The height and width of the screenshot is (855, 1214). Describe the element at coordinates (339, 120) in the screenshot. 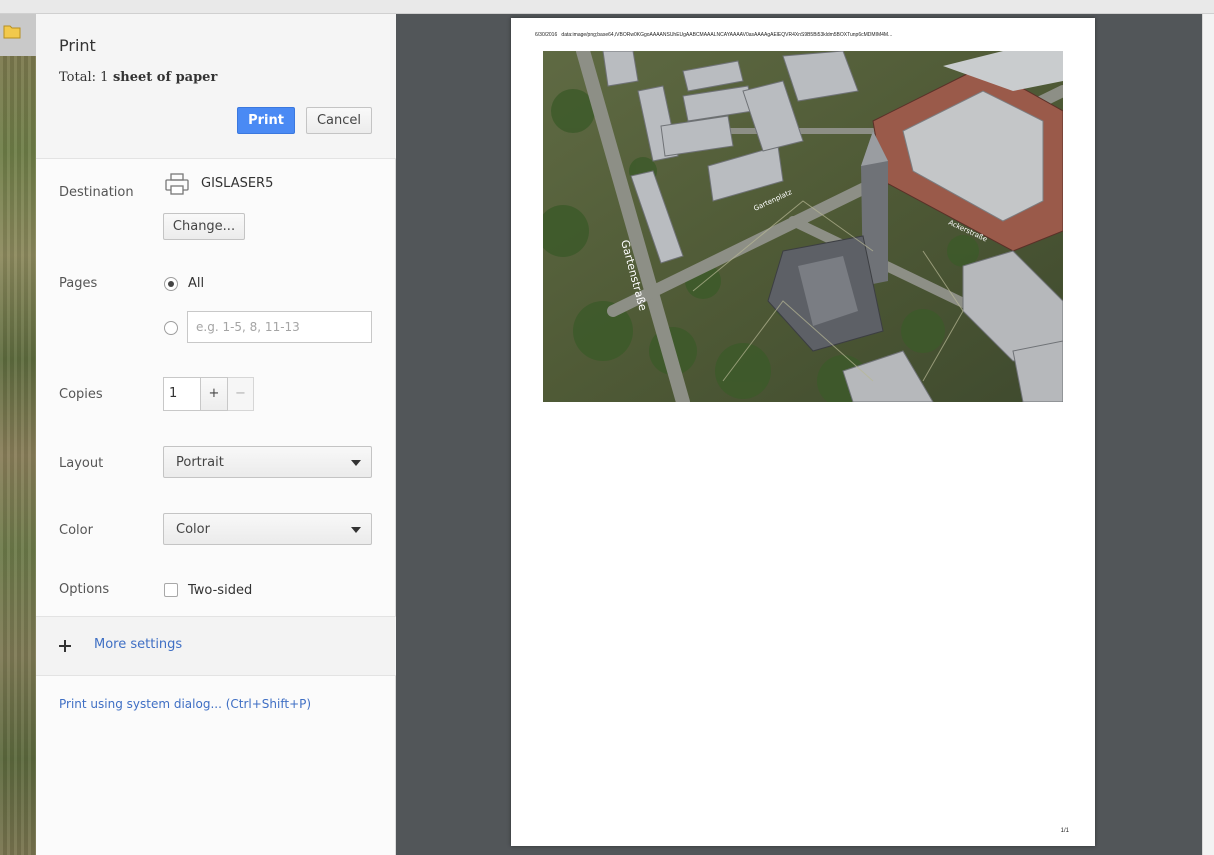

I see `cancel-button: Cancel` at that location.